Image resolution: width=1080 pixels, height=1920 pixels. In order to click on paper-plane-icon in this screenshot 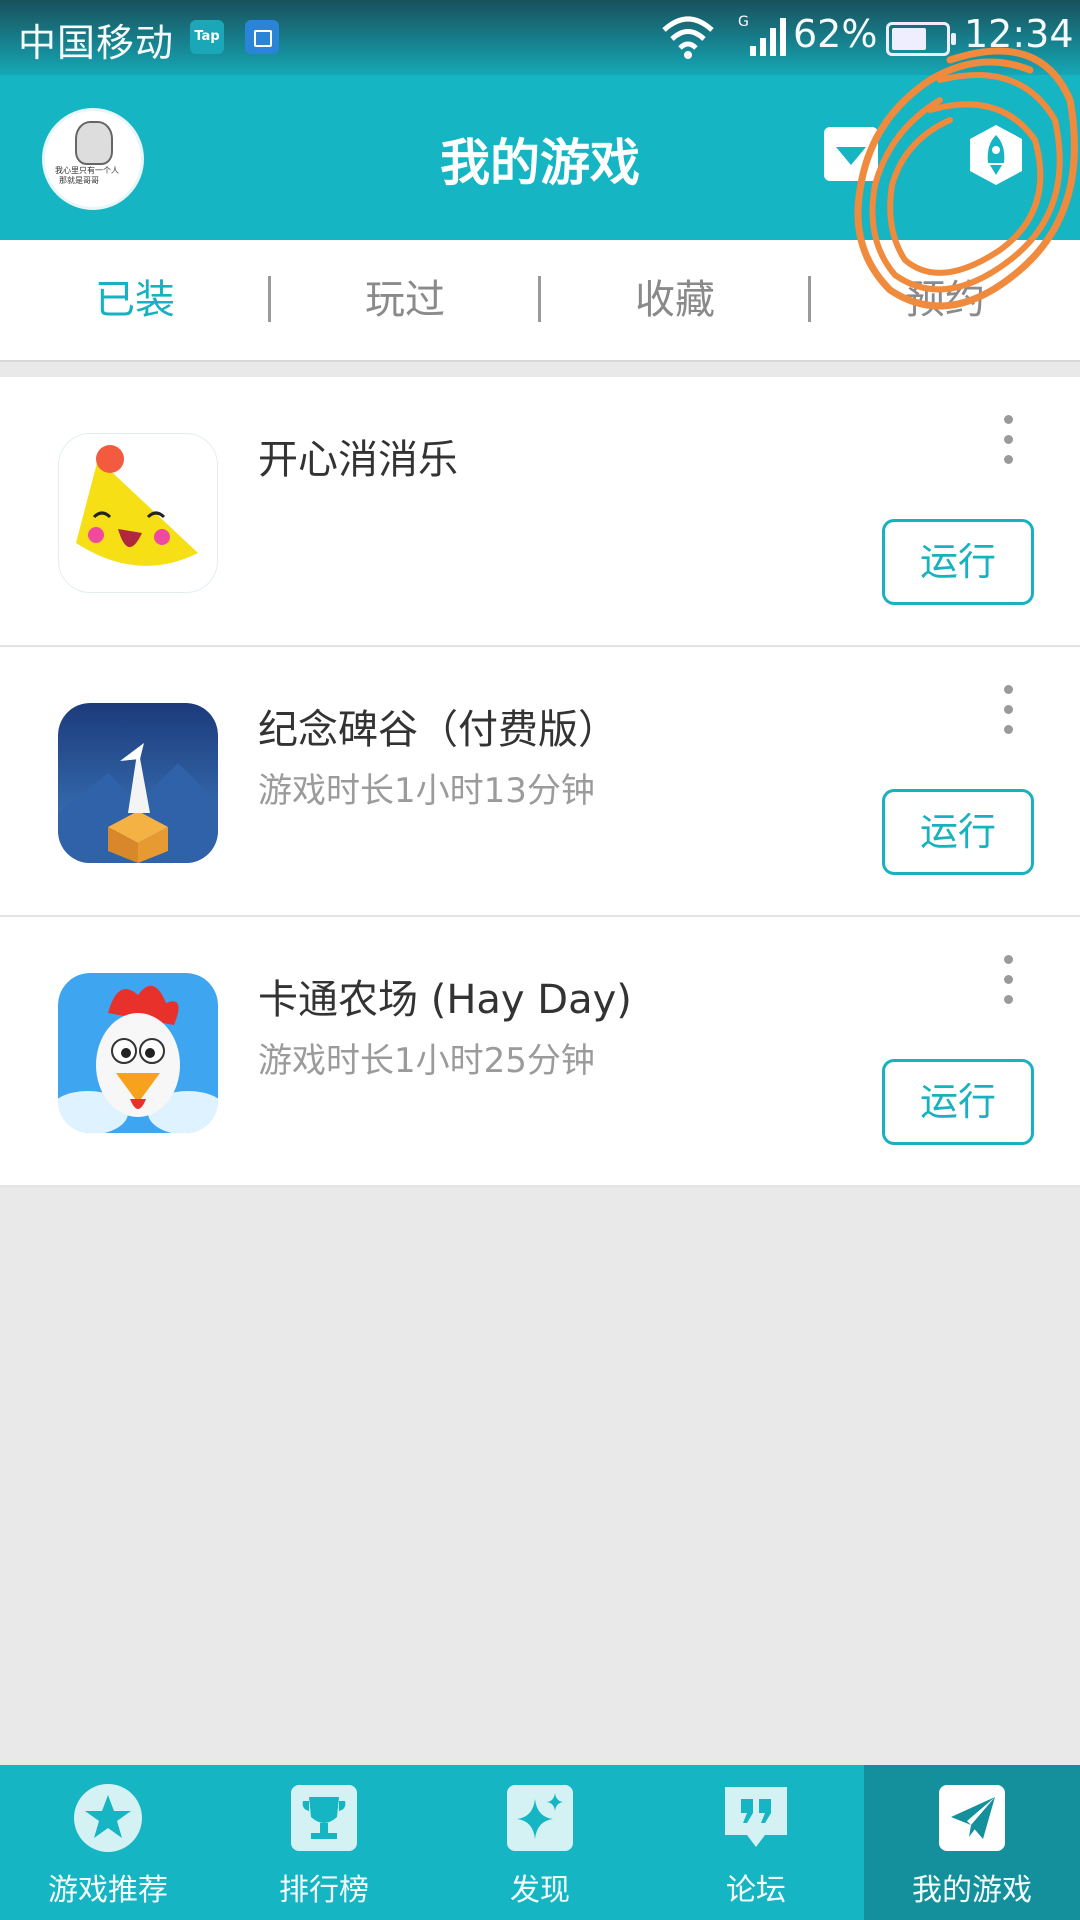, I will do `click(972, 1818)`.